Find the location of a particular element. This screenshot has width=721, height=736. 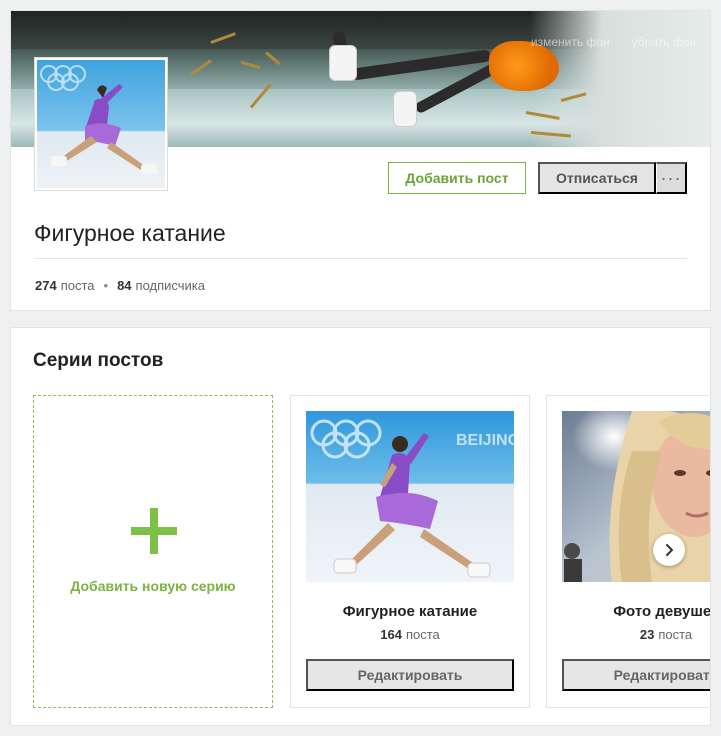

more-options-button: ··· is located at coordinates (671, 178).